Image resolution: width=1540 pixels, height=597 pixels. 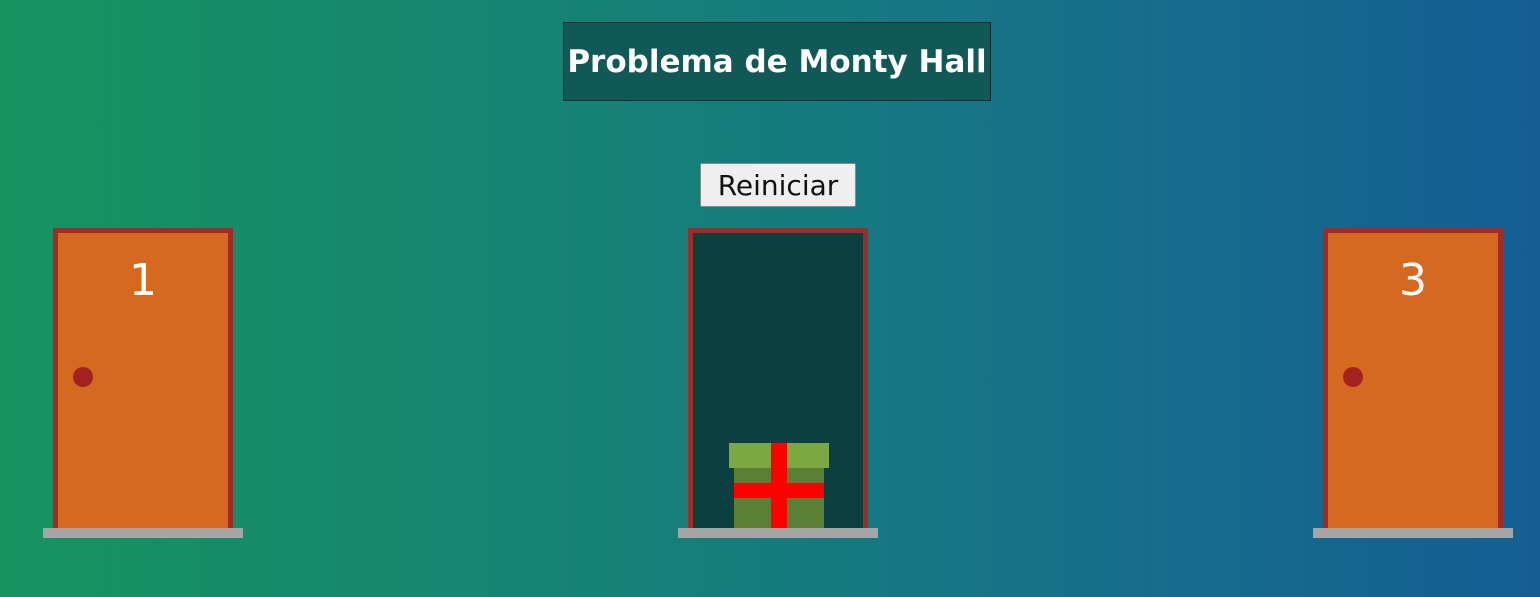 I want to click on door-1-container: 1, so click(x=143, y=383).